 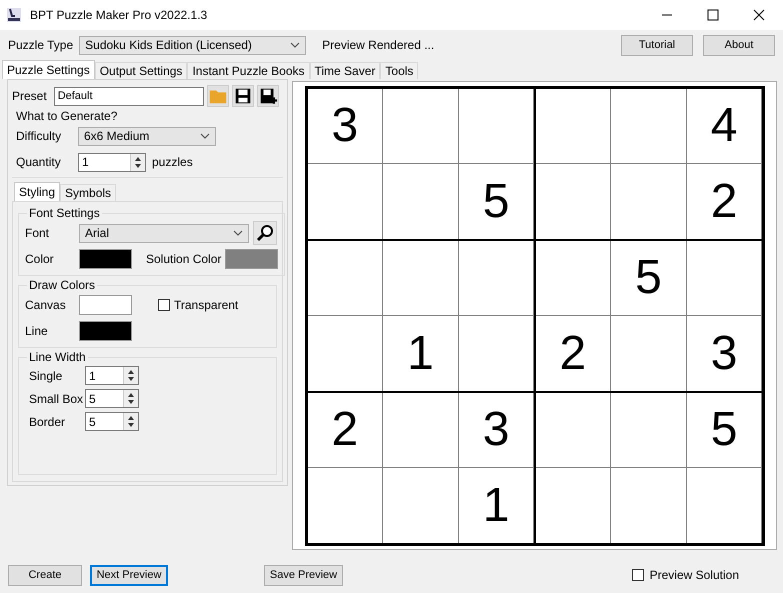 I want to click on unit-label: puzzles, so click(x=172, y=162).